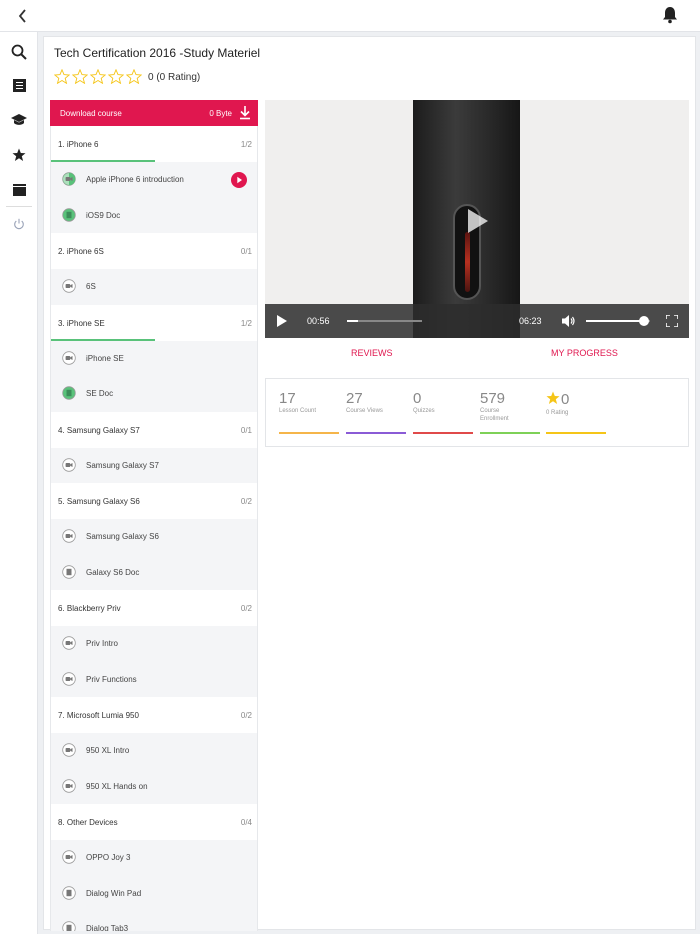 This screenshot has height=934, width=700. I want to click on section-title: 7. Microsoft Lumia 950, so click(98, 715).